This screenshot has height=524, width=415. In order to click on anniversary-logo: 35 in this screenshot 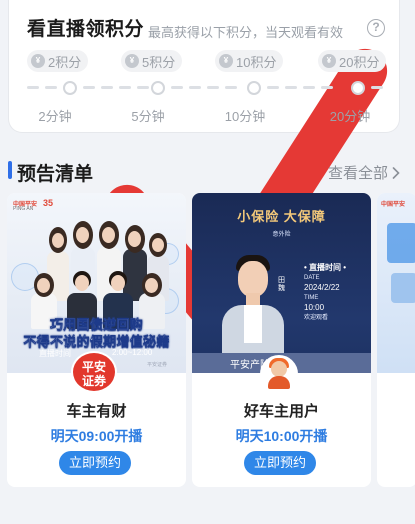, I will do `click(48, 203)`.